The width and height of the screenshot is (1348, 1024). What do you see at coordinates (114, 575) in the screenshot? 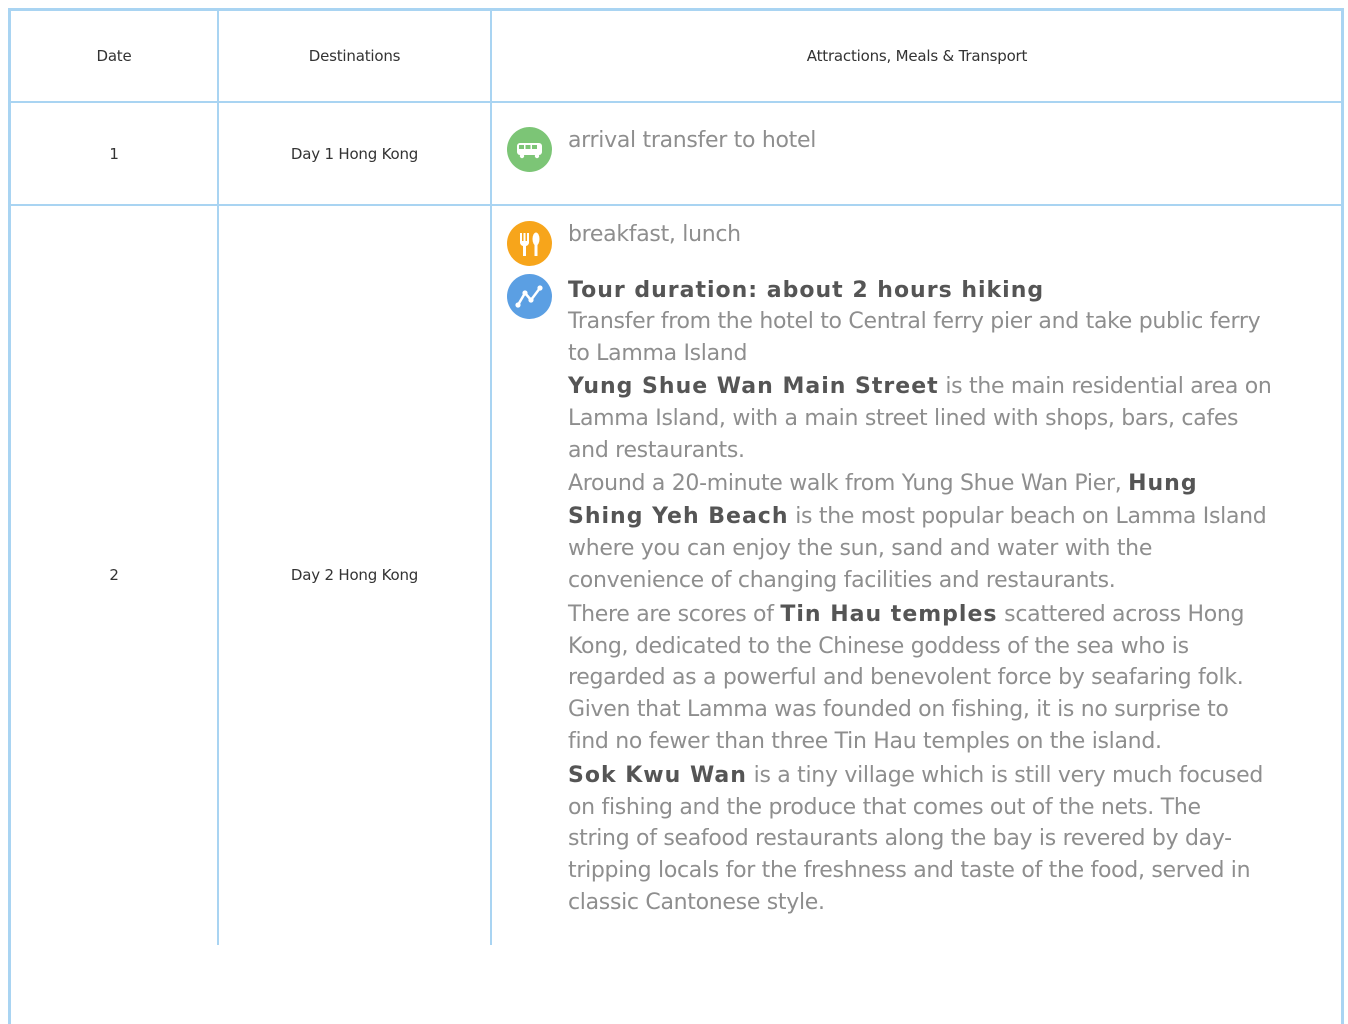
I see `row-2-date: 2` at bounding box center [114, 575].